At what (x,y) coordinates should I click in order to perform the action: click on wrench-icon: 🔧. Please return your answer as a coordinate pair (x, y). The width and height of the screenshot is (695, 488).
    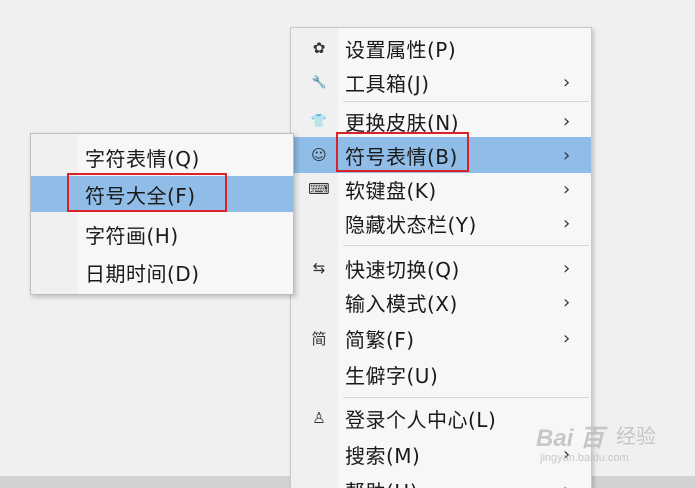
    Looking at the image, I should click on (319, 82).